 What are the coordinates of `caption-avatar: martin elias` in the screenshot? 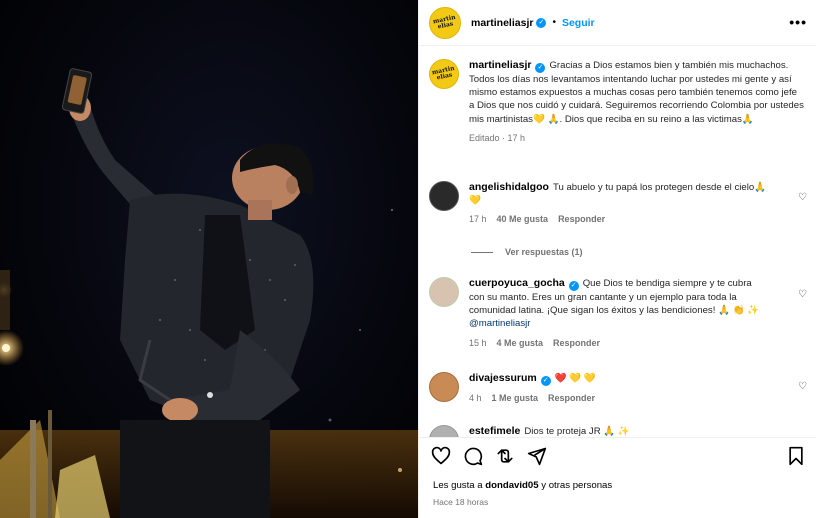 It's located at (444, 74).